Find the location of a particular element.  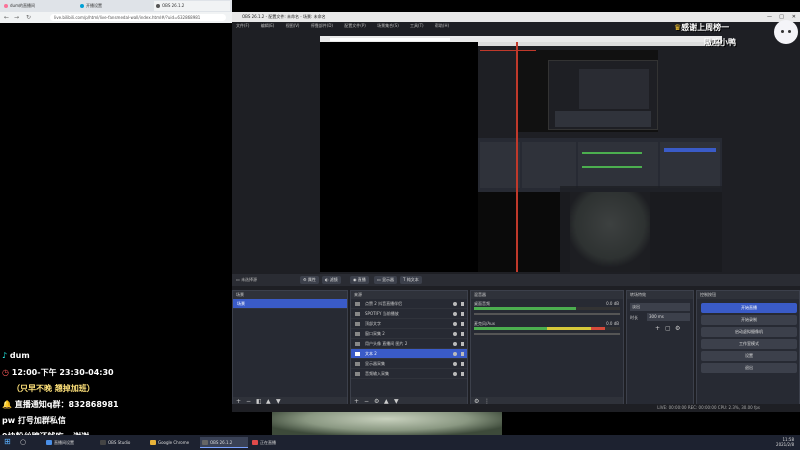

display-button: ▭ 显示器 is located at coordinates (386, 280).